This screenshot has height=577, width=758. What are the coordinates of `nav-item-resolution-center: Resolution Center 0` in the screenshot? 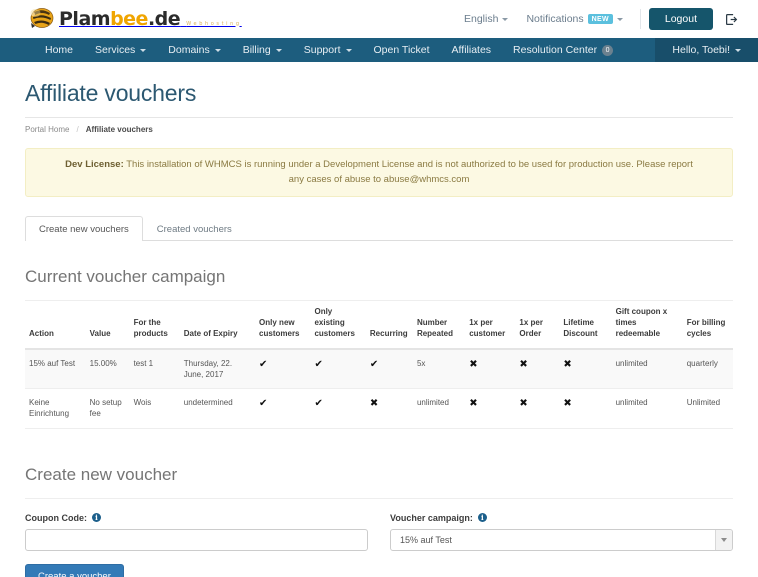 It's located at (563, 50).